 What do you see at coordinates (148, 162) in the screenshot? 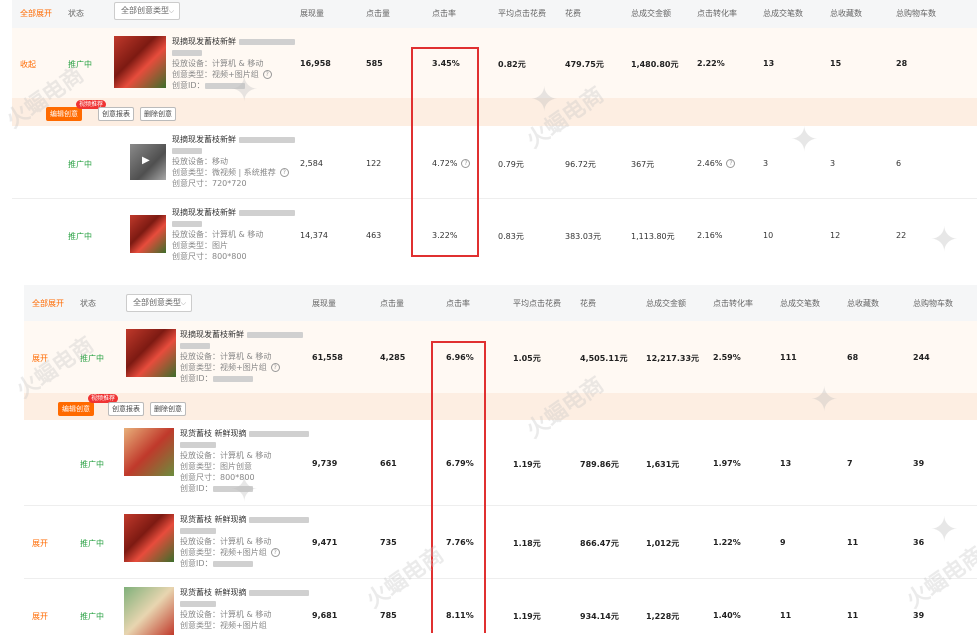
I see `creative-thumbnail: ▶` at bounding box center [148, 162].